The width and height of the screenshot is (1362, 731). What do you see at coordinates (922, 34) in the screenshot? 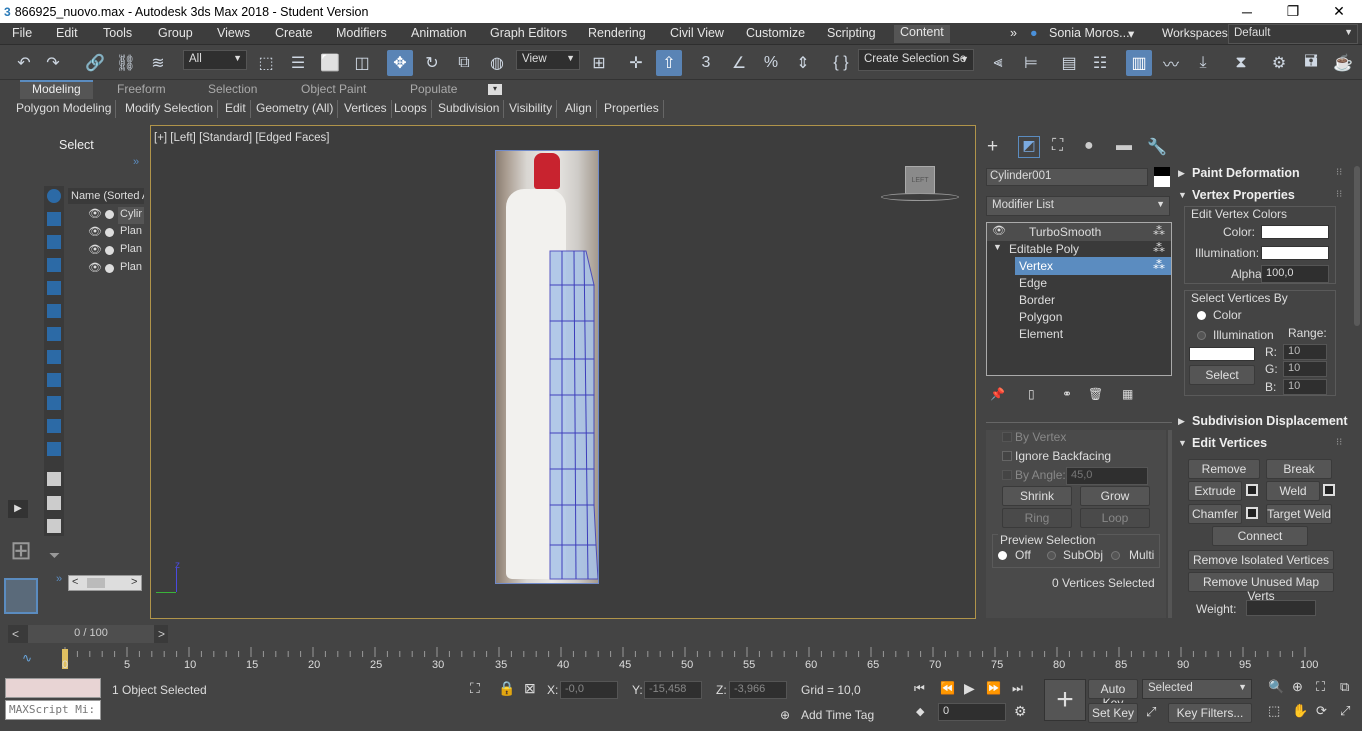
I see `menu-content: Content` at bounding box center [922, 34].